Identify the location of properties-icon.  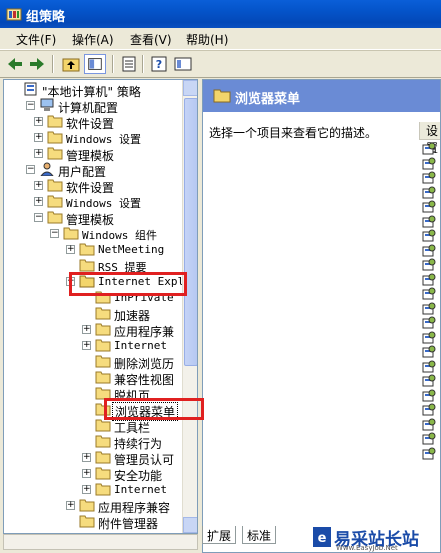
(183, 64).